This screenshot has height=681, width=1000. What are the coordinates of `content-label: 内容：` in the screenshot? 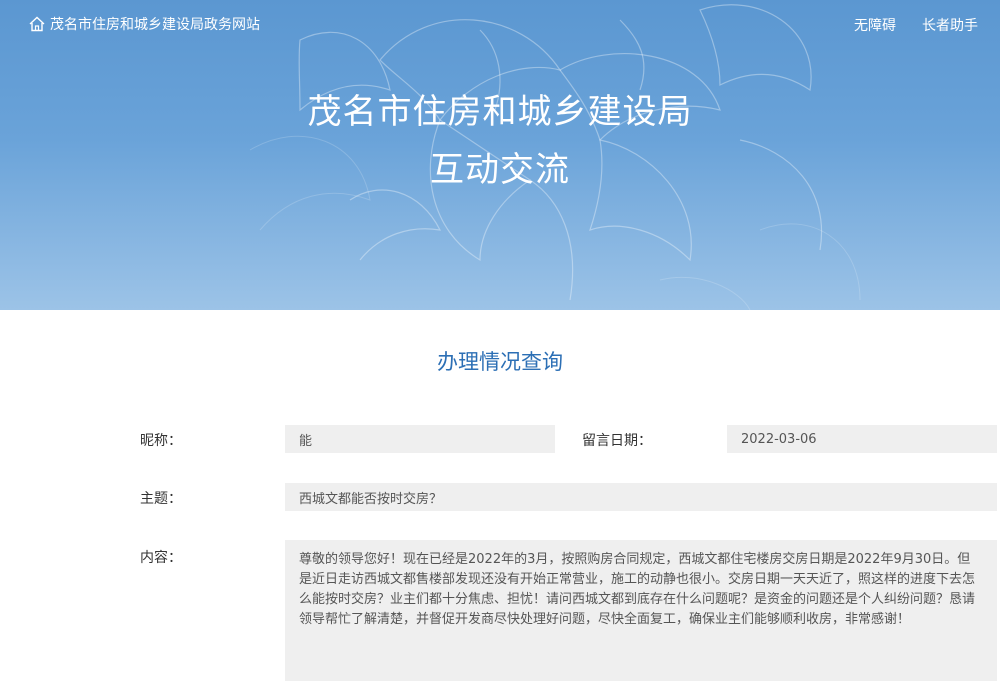 It's located at (161, 558).